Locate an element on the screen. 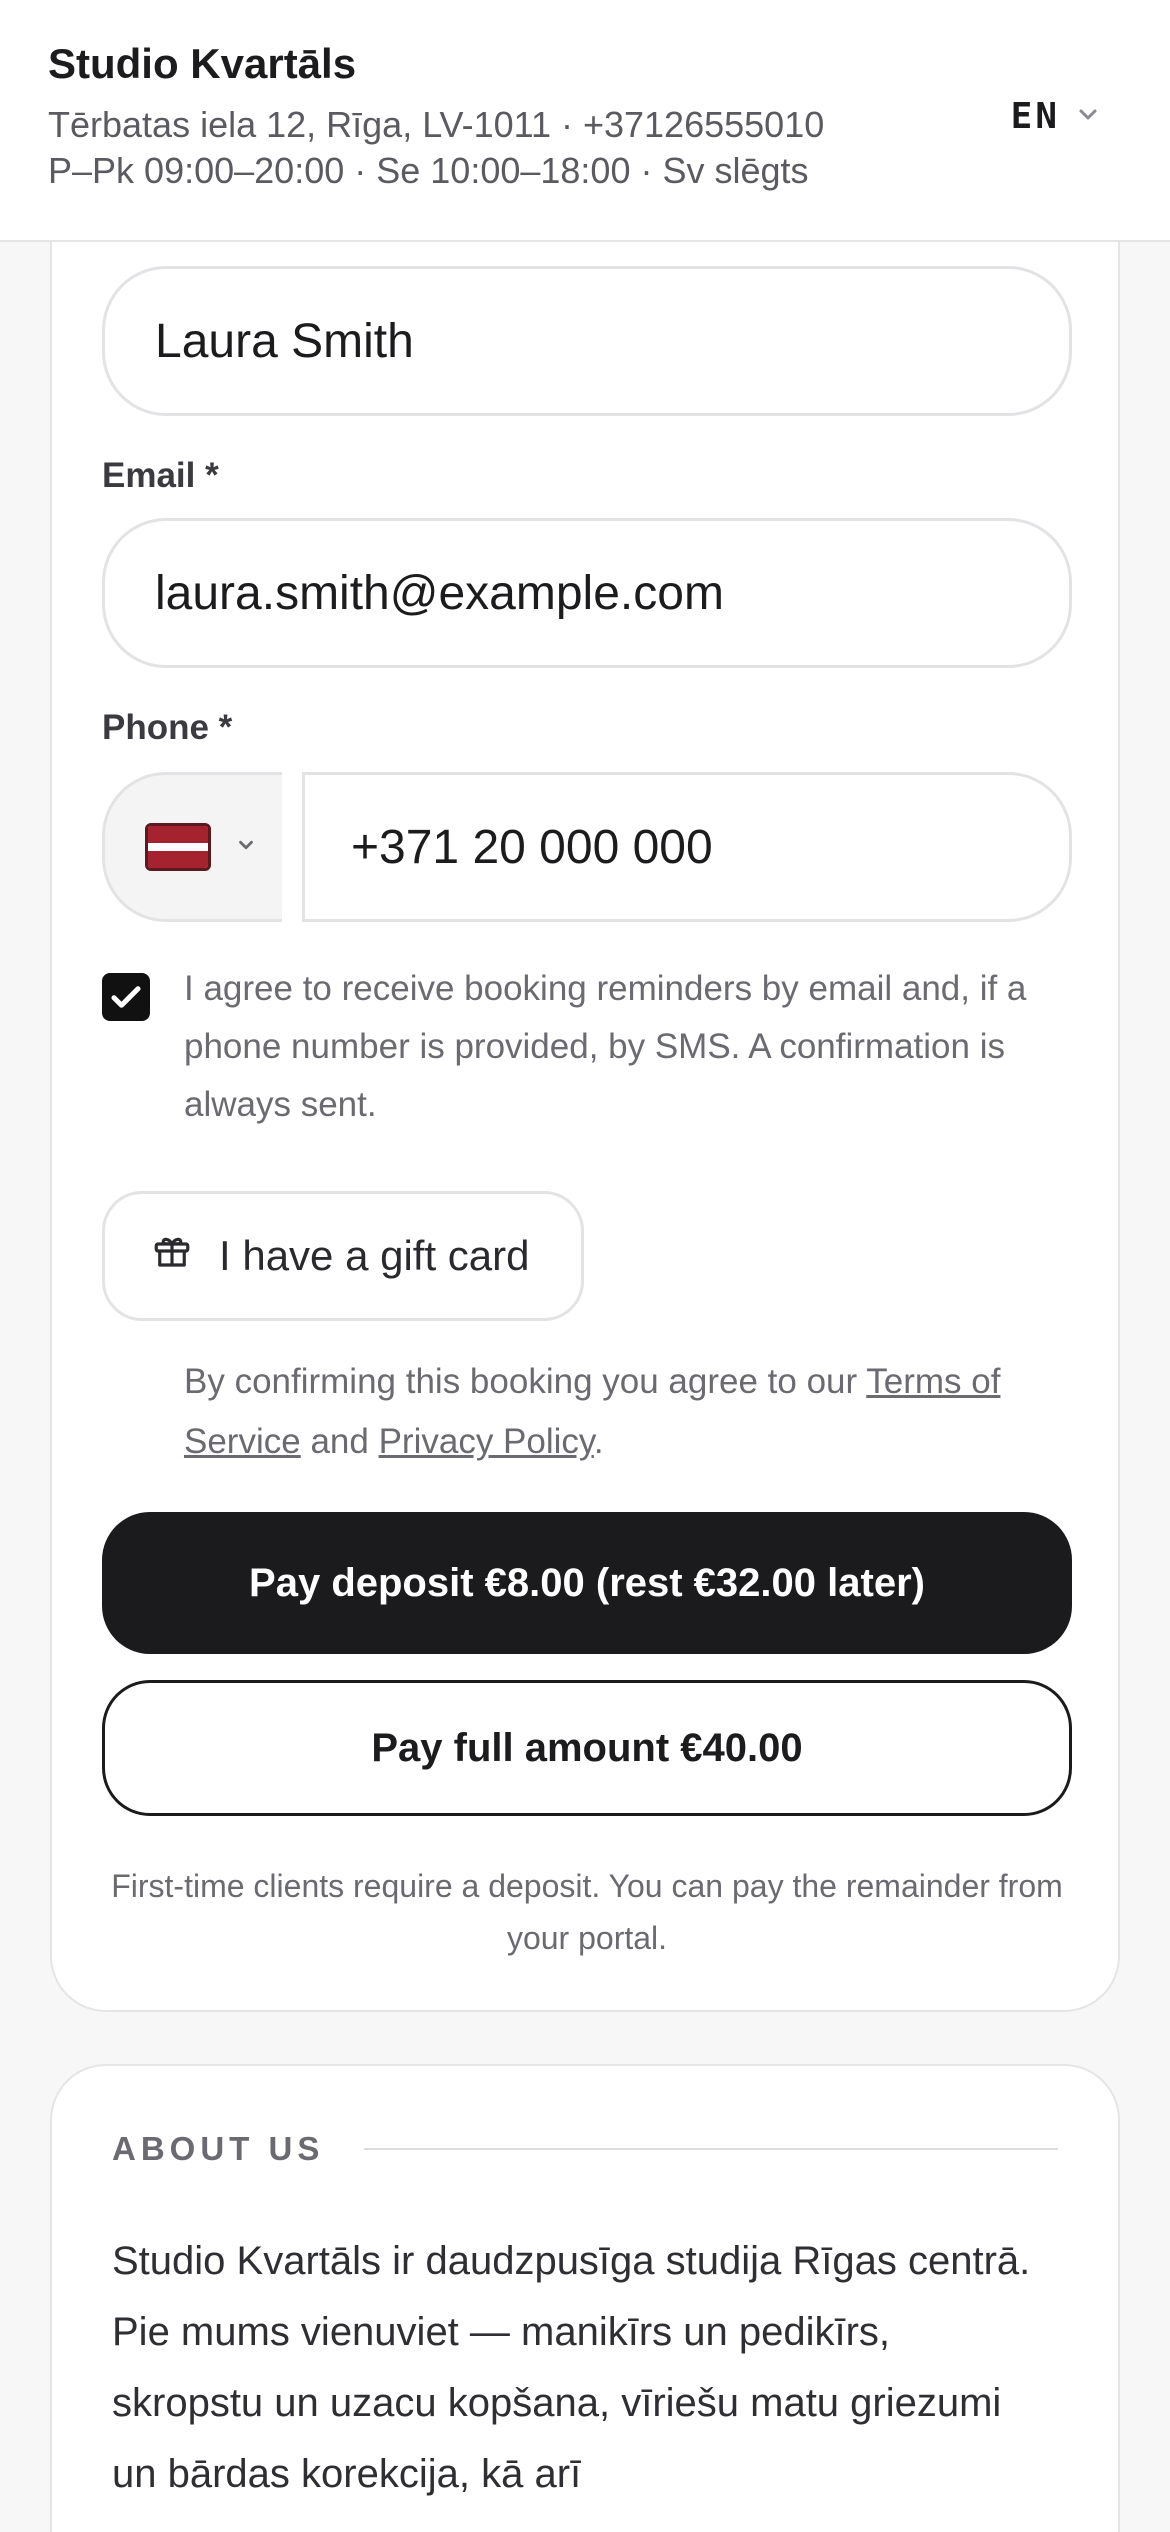 The image size is (1170, 2532). gift-icon is located at coordinates (172, 1256).